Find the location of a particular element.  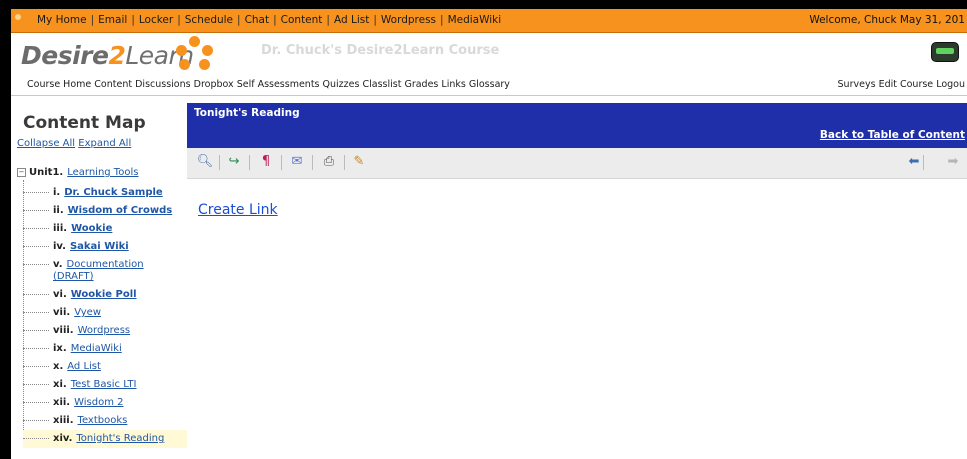

nav-grades: Grades is located at coordinates (421, 84).